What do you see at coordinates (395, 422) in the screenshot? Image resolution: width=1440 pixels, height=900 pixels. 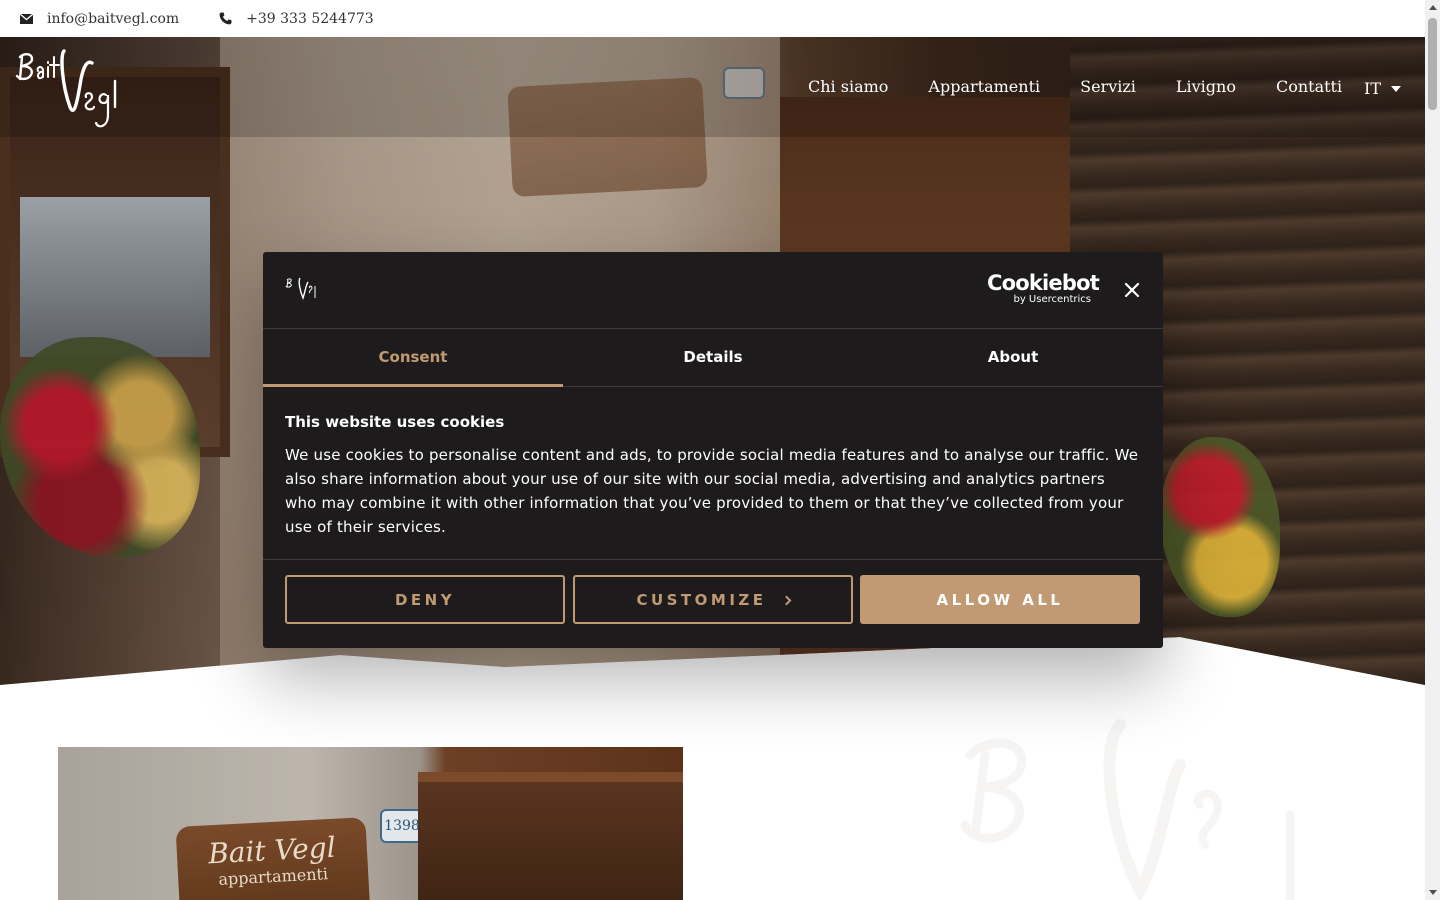 I see `cookie-title: This website uses cookies` at bounding box center [395, 422].